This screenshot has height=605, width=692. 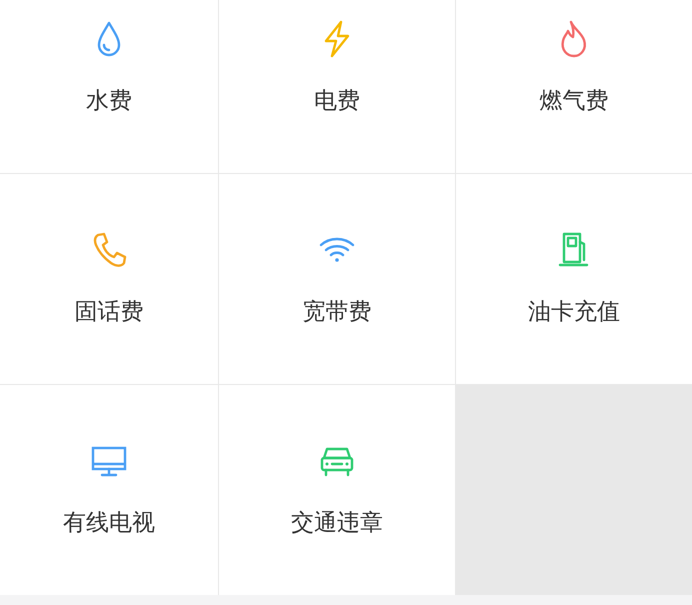 I want to click on service-label: 电费, so click(x=337, y=100).